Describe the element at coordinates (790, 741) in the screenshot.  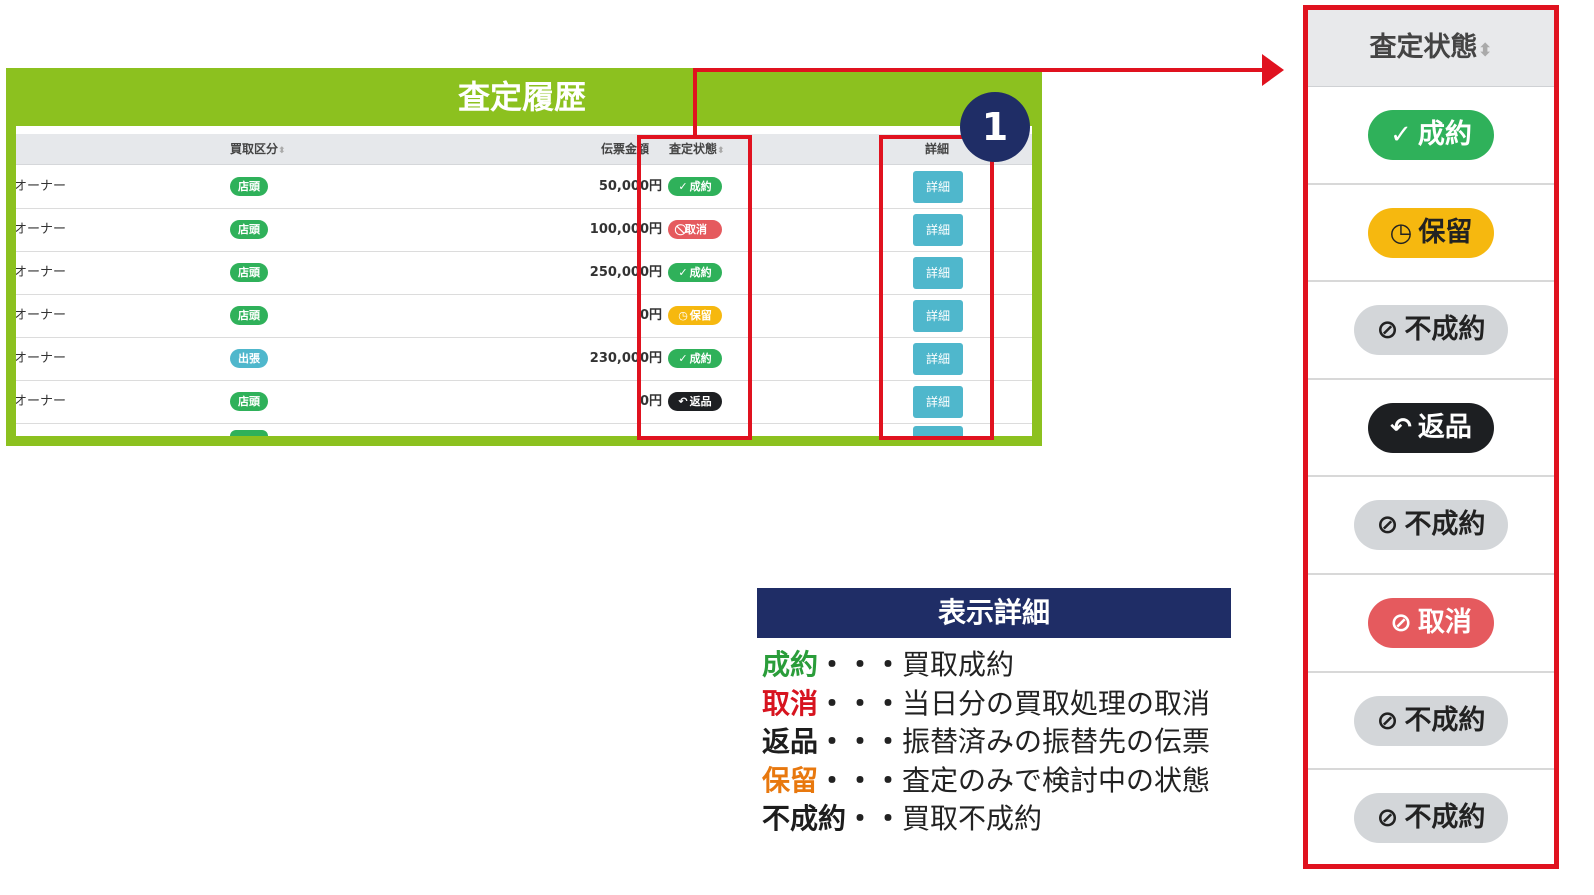
I see `legend-term: 返品` at that location.